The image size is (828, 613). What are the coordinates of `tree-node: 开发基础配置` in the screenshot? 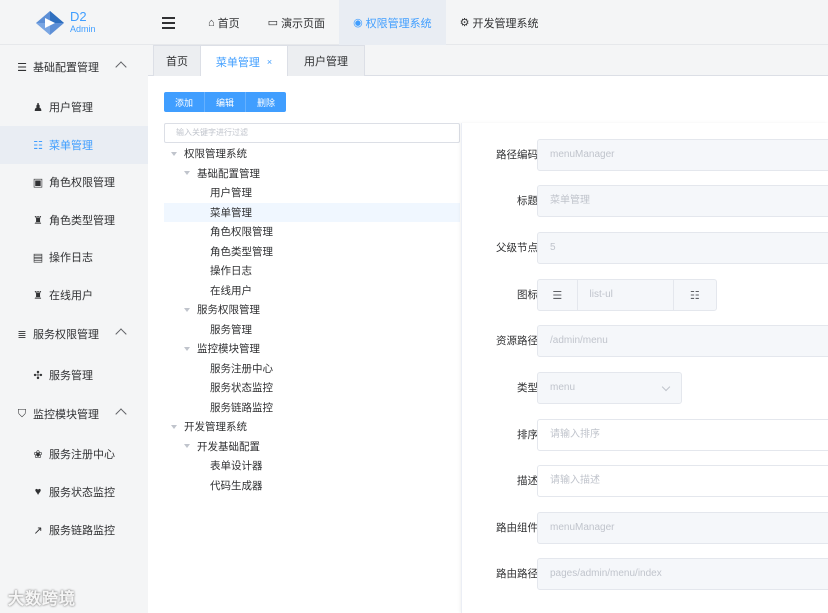 It's located at (312, 447).